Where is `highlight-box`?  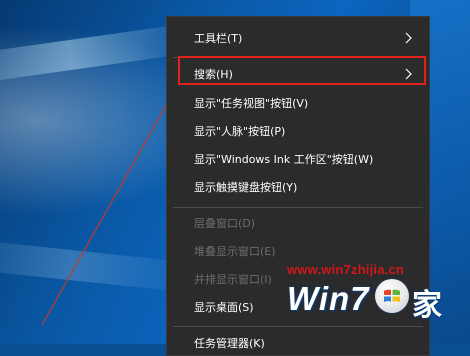
highlight-box is located at coordinates (302, 70).